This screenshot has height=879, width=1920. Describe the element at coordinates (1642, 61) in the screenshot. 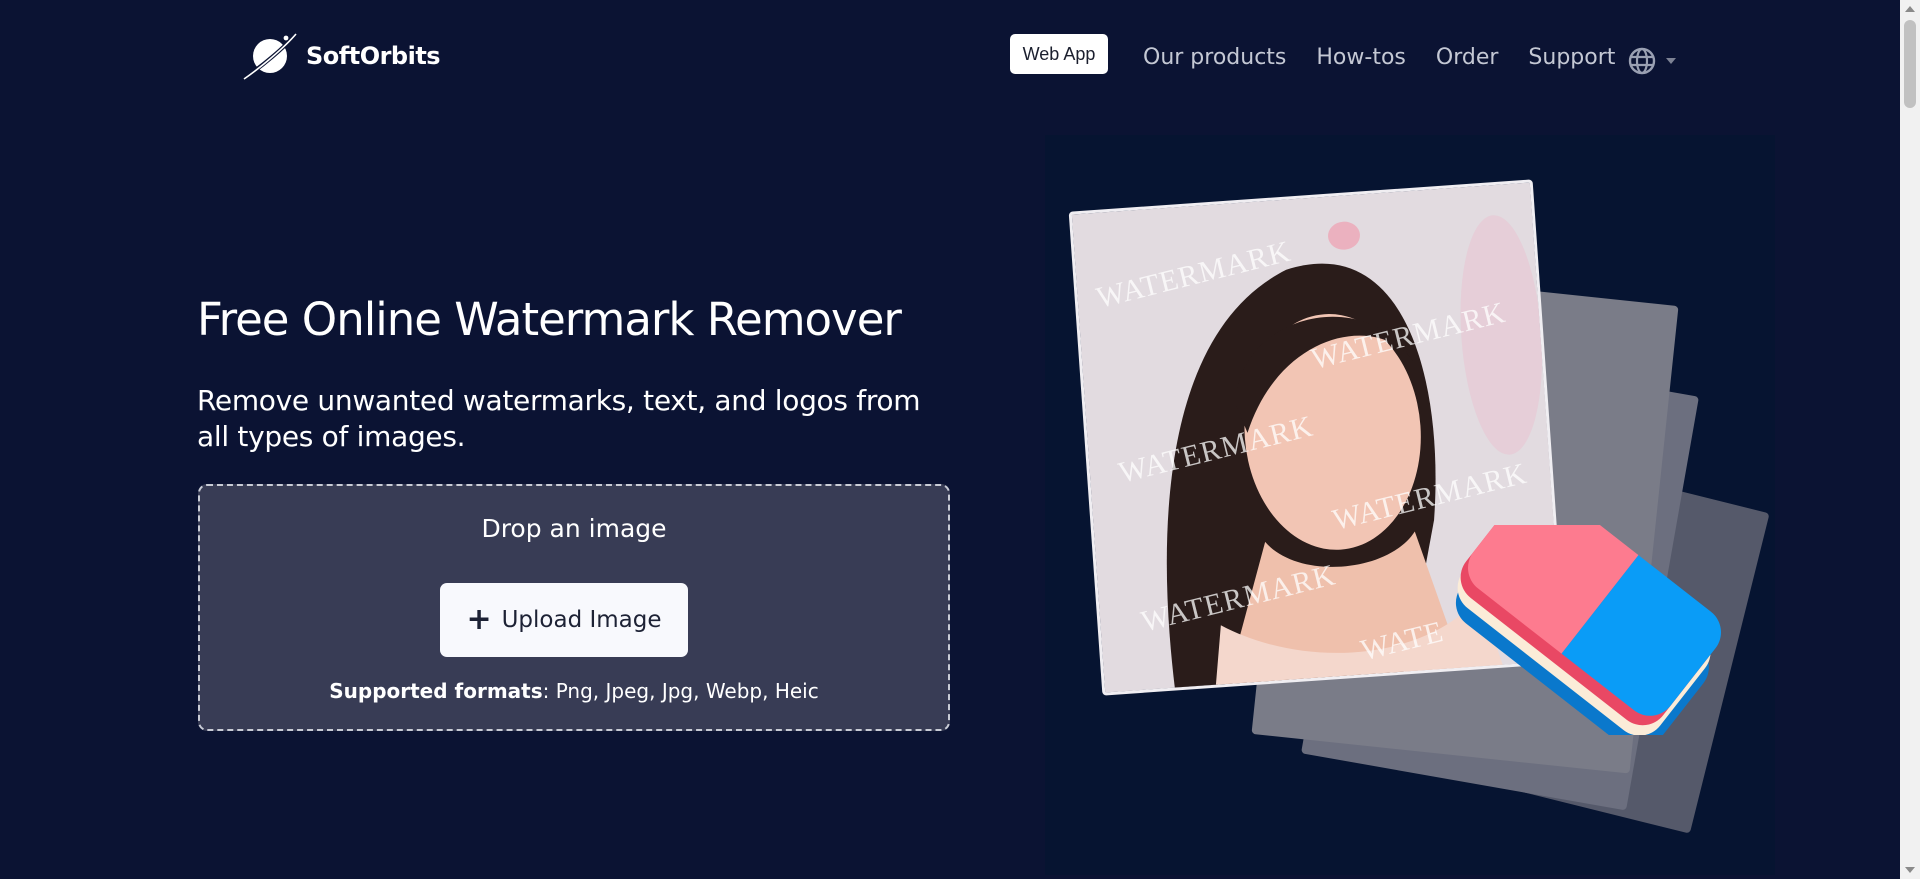

I see `globe-icon` at that location.